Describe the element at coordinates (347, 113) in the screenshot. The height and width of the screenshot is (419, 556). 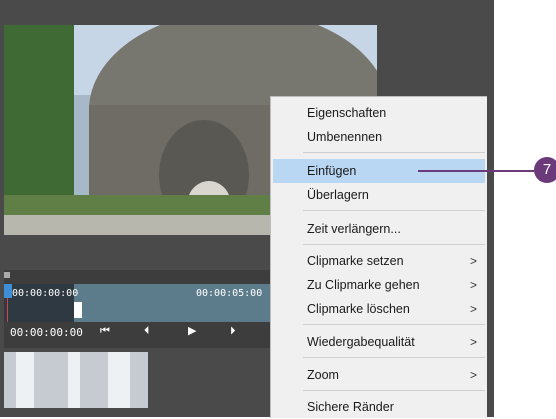
I see `menu-item-label: Eigenschaften` at that location.